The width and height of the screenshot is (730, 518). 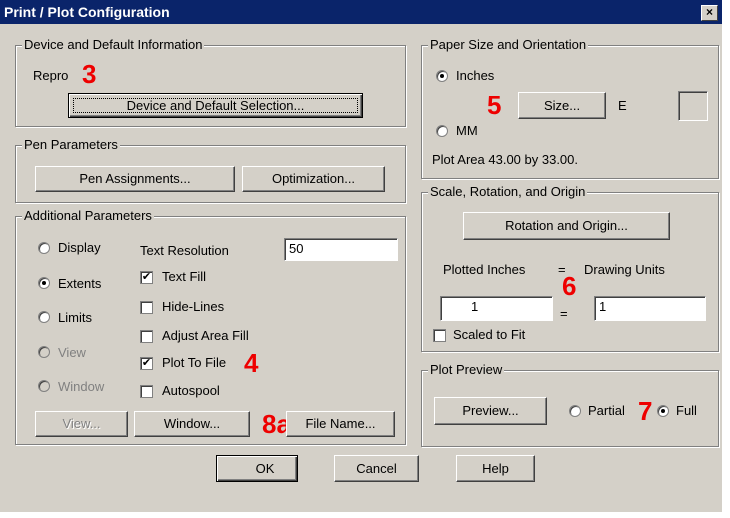 What do you see at coordinates (194, 362) in the screenshot?
I see `plot-to-file-label: Plot To File` at bounding box center [194, 362].